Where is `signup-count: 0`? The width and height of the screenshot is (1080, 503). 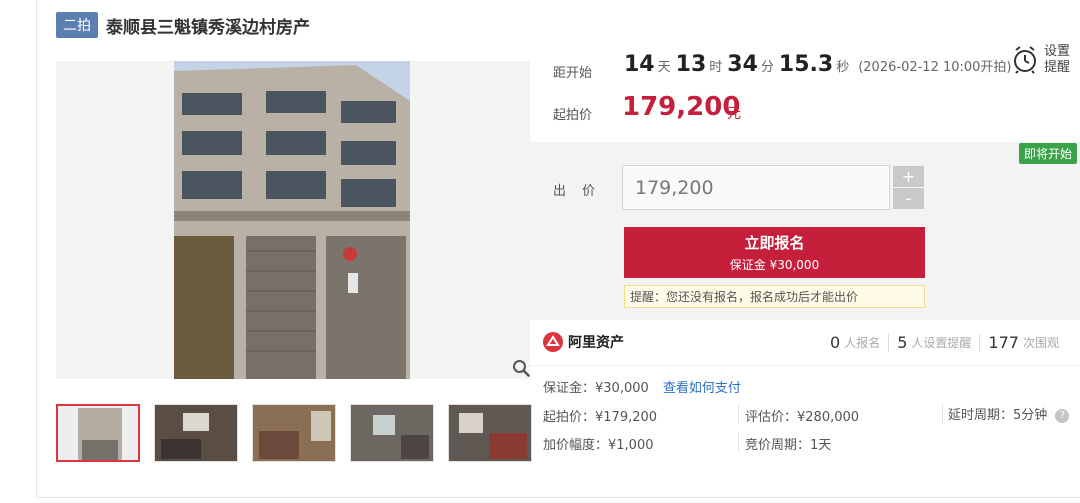
signup-count: 0 is located at coordinates (835, 342).